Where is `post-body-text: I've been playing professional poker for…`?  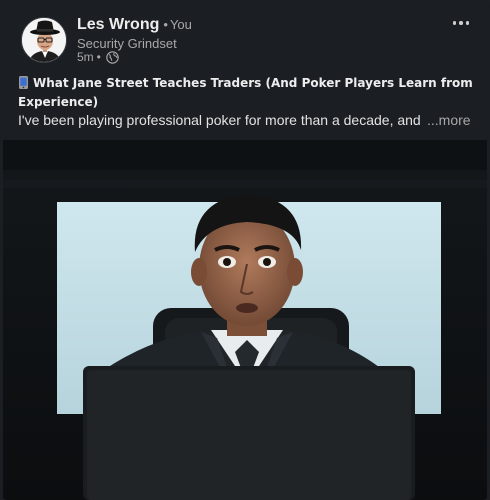
post-body-text: I've been playing professional poker for… is located at coordinates (219, 120).